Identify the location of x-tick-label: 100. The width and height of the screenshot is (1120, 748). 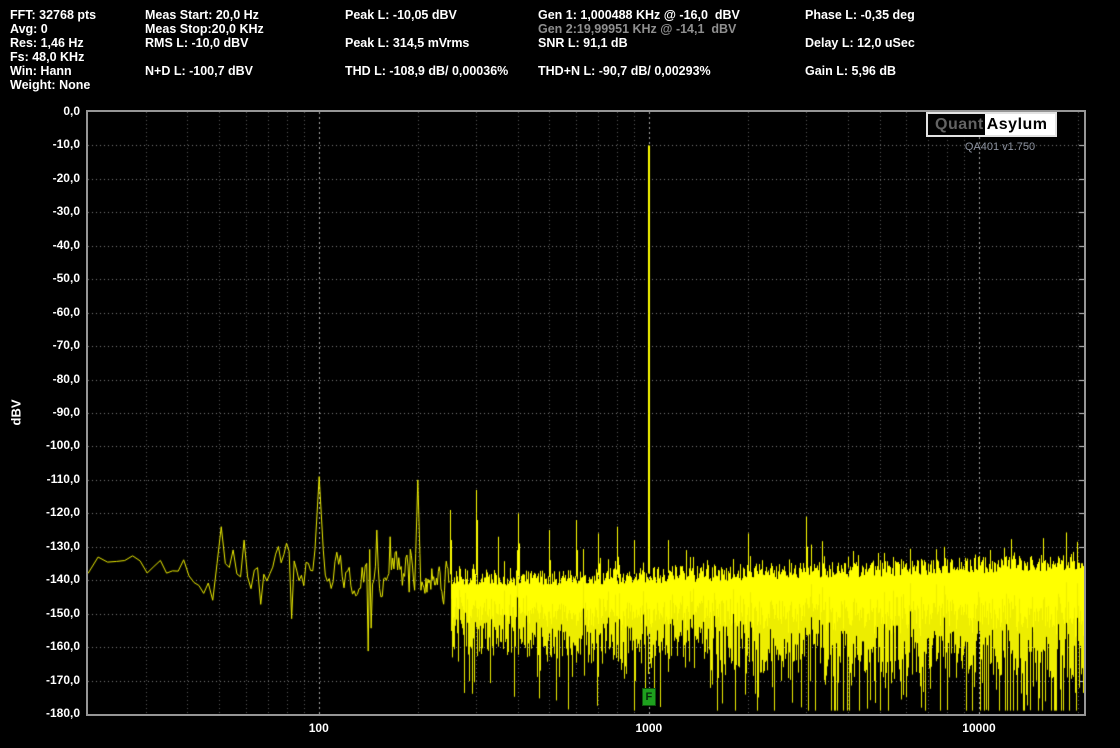
(318, 728).